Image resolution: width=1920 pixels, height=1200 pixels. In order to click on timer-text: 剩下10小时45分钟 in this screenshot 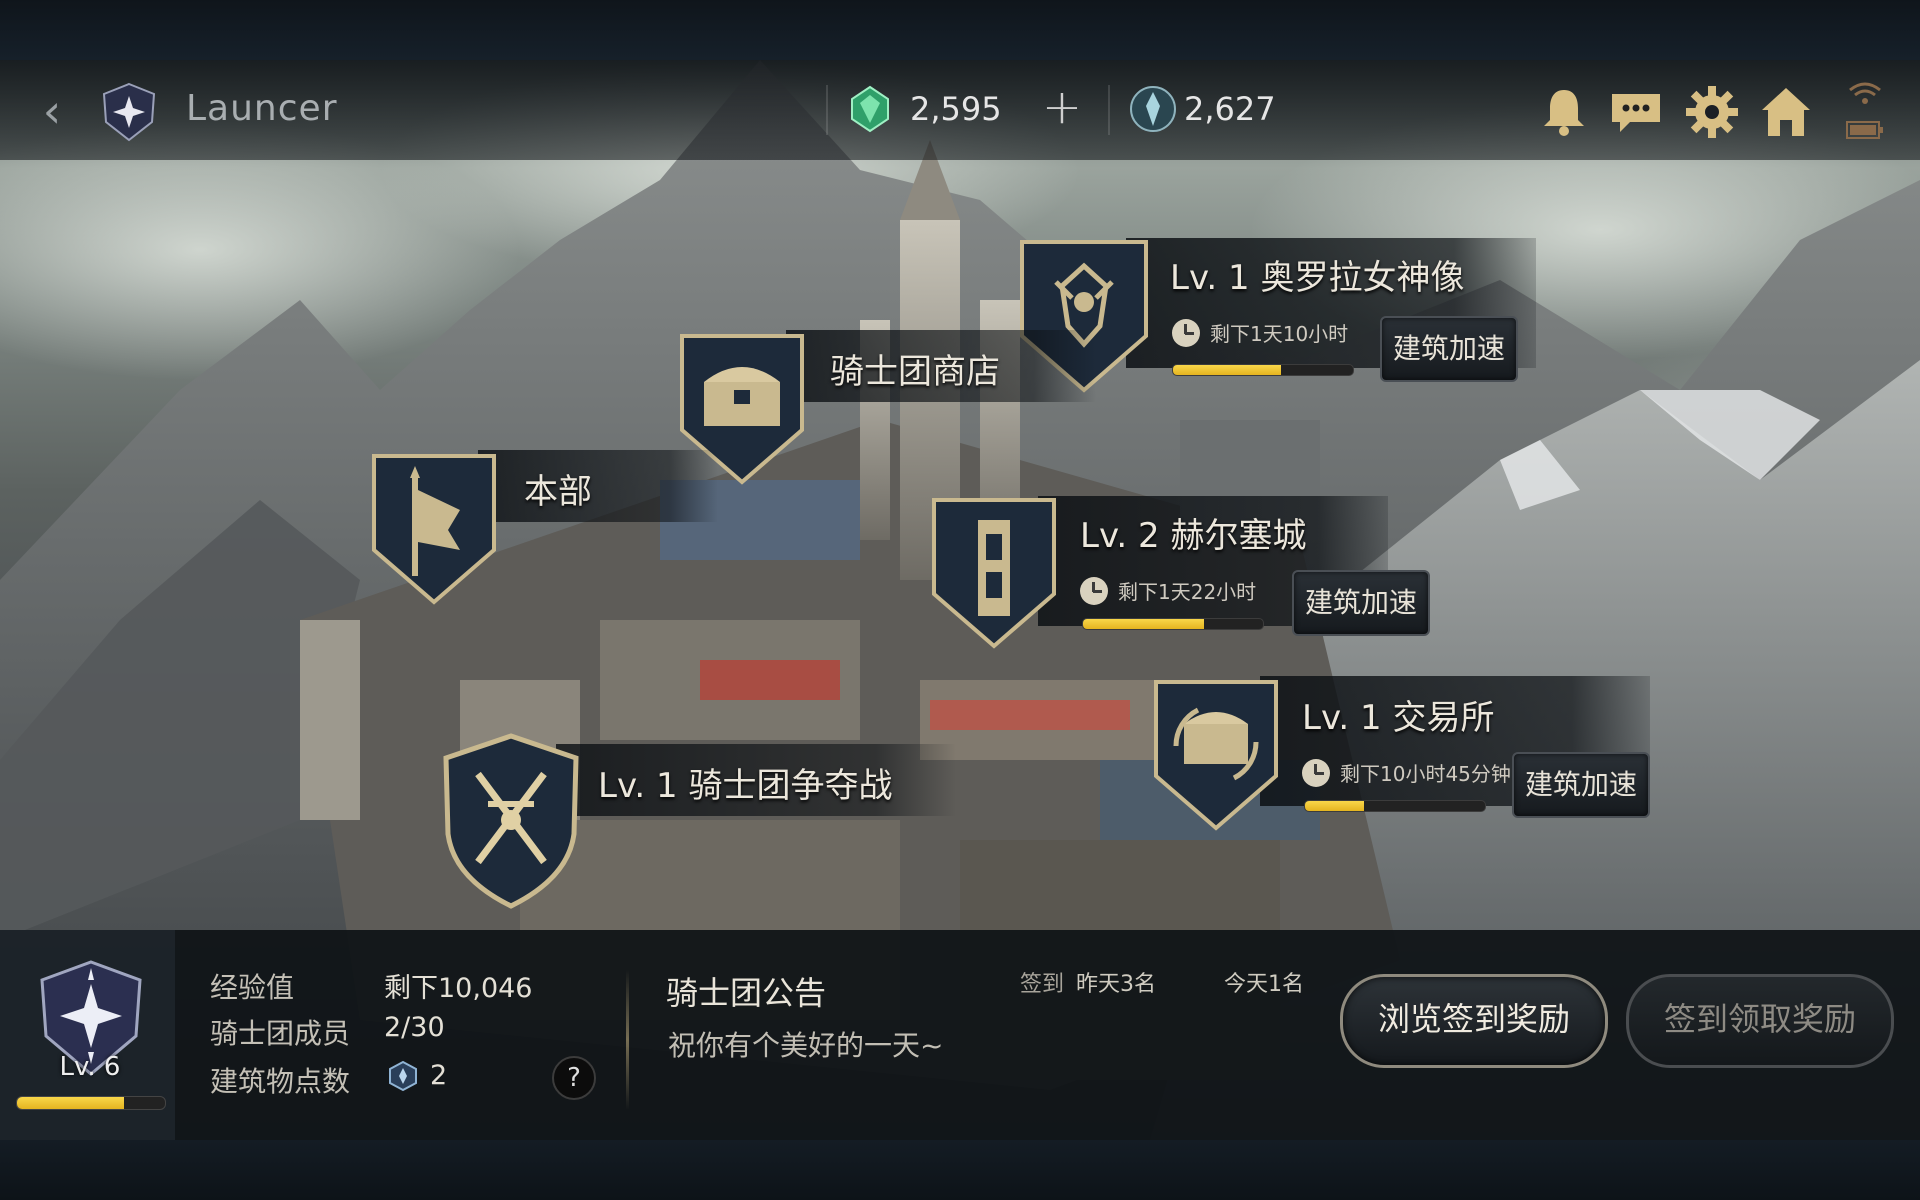, I will do `click(1425, 774)`.